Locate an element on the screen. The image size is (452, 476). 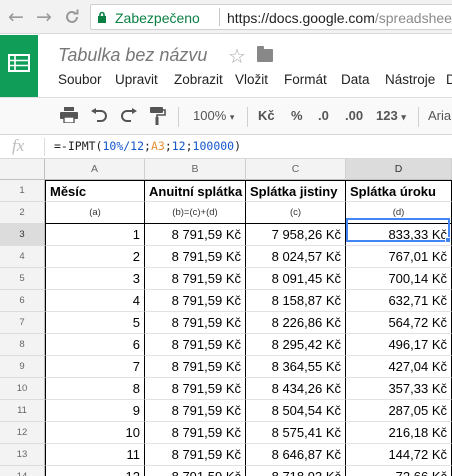
grid-cell-d7: 564,72 Kč is located at coordinates (399, 323).